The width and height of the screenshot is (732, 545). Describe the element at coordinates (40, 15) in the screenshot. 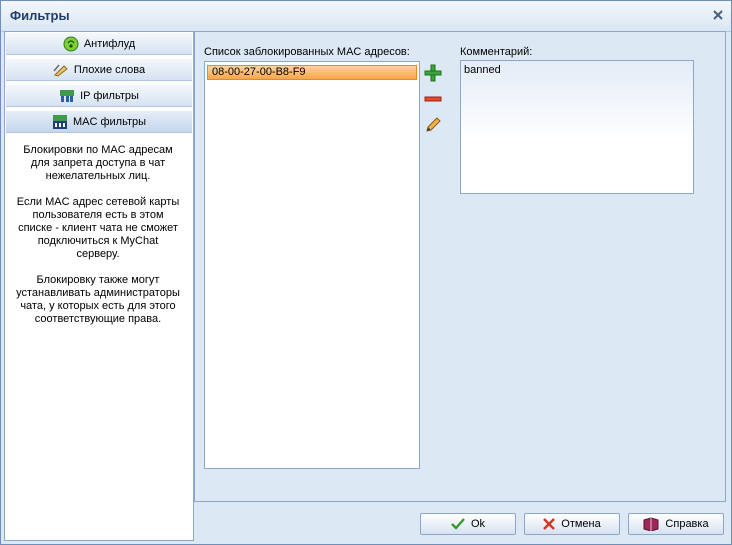

I see `window-title: Фильтры` at that location.